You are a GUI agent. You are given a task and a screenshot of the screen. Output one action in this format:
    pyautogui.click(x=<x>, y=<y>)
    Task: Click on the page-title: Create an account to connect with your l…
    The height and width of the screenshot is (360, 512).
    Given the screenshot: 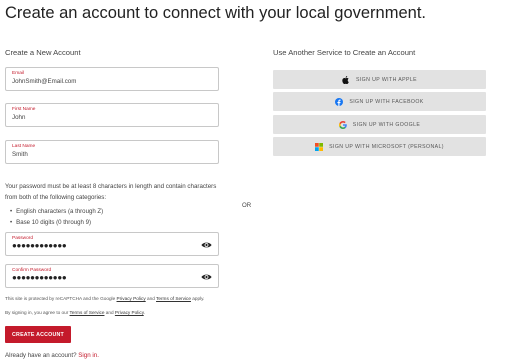 What is the action you would take?
    pyautogui.click(x=215, y=13)
    